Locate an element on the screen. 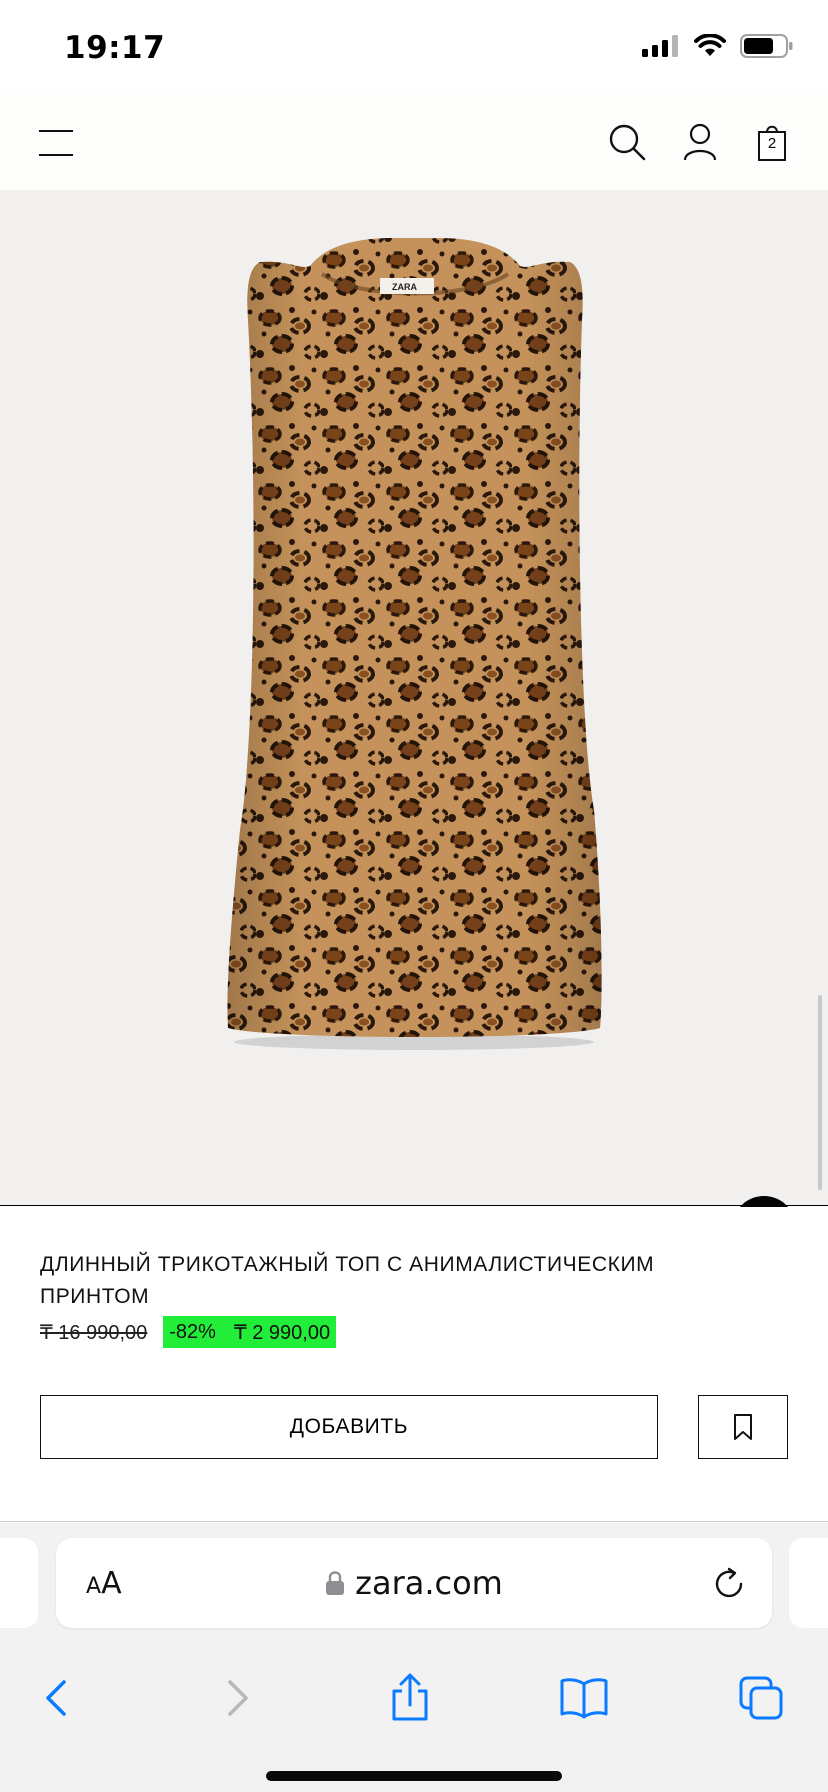  price-row: ₸ 16 990,00 -82% ₸ 2 990,00 is located at coordinates (188, 1332).